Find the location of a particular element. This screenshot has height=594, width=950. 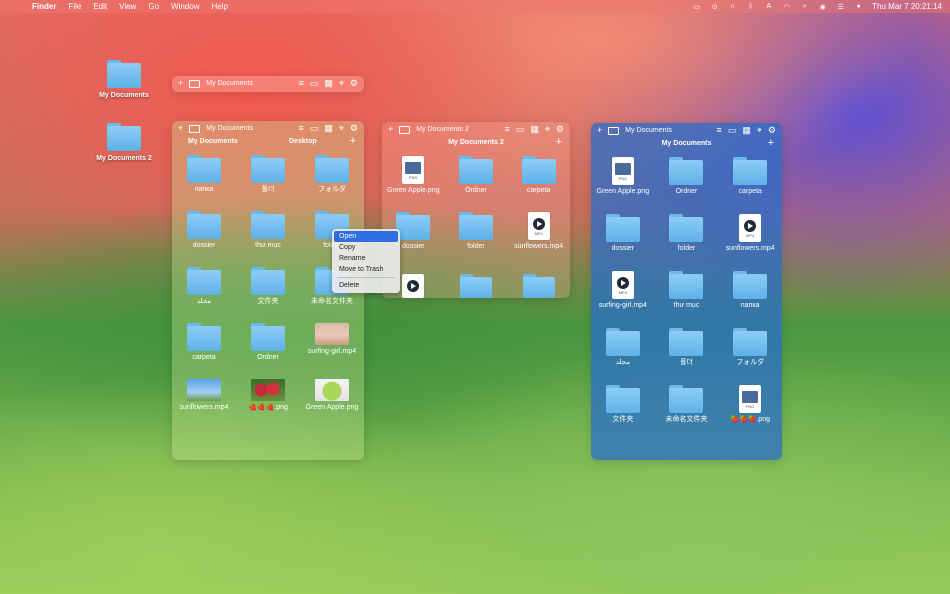

window-title: My Documents is located at coordinates (229, 83).